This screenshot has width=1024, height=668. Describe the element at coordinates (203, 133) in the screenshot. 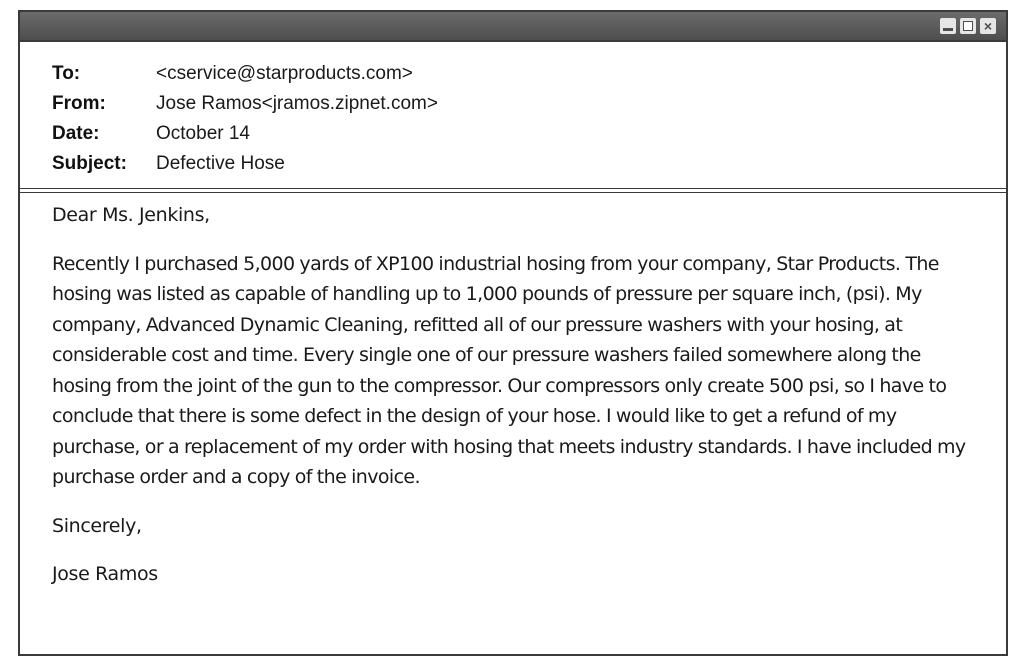

I see `date-value: October 14` at that location.